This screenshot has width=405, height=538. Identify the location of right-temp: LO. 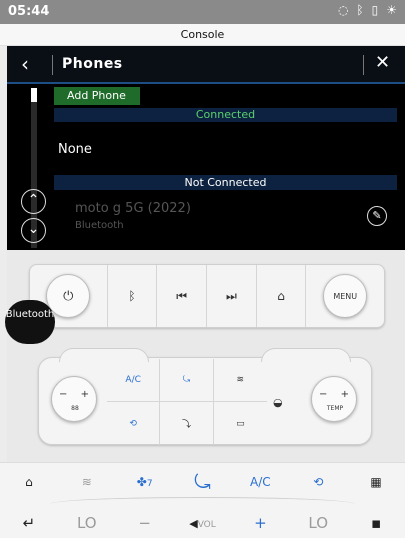
(318, 523).